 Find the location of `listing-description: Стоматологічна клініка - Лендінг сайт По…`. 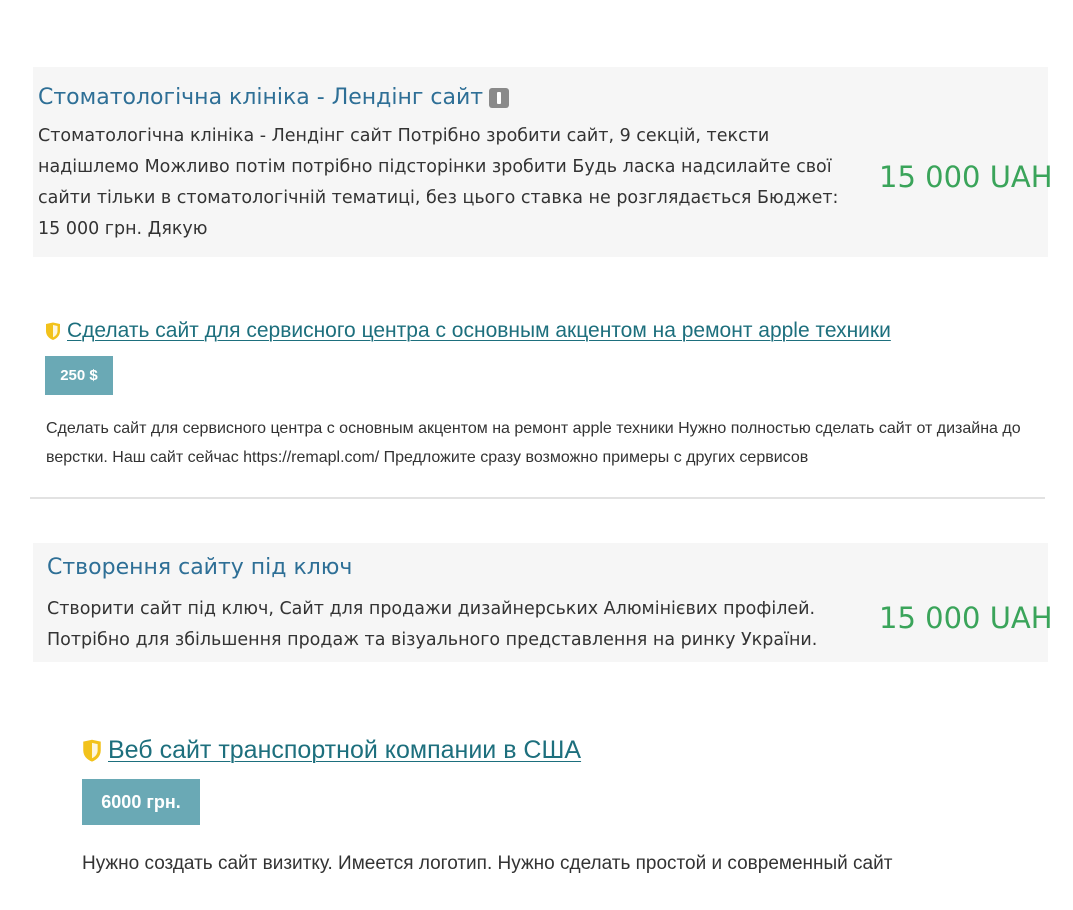

listing-description: Стоматологічна клініка - Лендінг сайт По… is located at coordinates (438, 182).